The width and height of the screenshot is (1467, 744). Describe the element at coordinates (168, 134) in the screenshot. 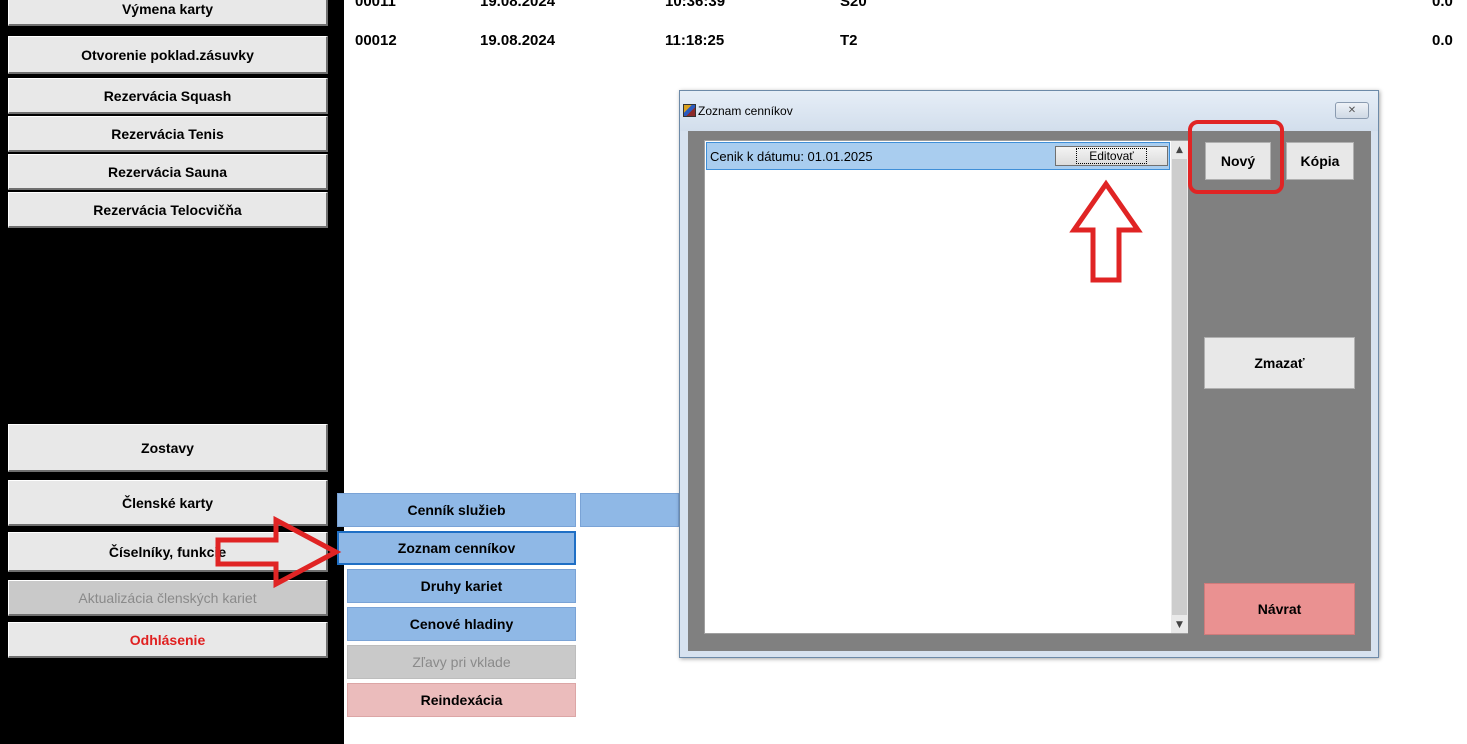

I see `menu-reservation-tennis-button: Rezervácia Tenis` at that location.